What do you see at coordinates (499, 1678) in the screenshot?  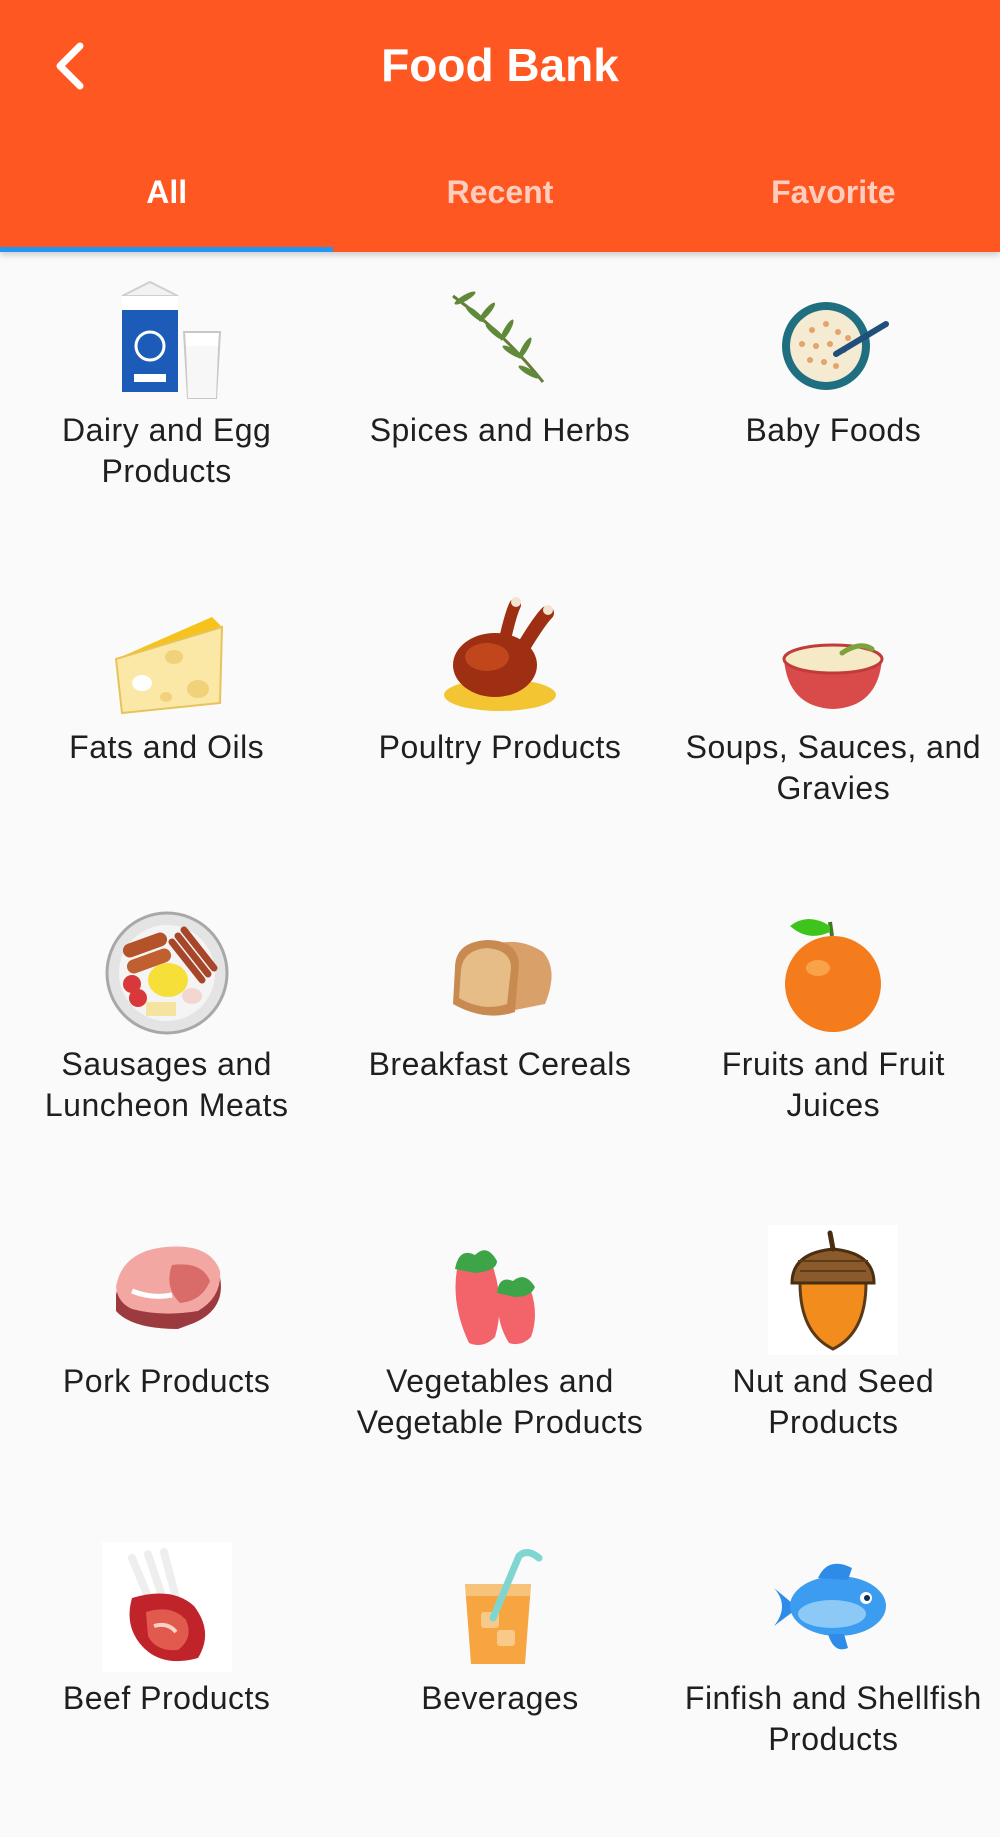 I see `category-beverages: Beverages` at bounding box center [499, 1678].